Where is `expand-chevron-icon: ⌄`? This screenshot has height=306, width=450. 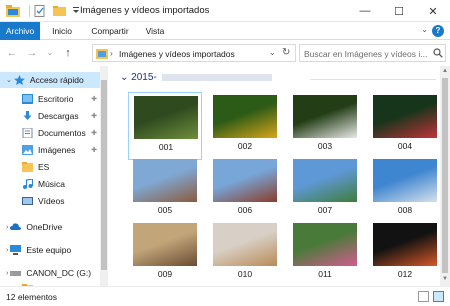
expand-chevron-icon: ⌄ is located at coordinates (9, 80).